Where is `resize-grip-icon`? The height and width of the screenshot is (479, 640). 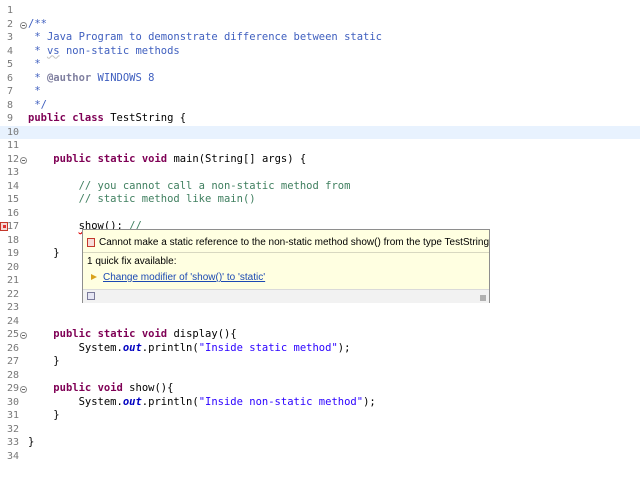
resize-grip-icon is located at coordinates (483, 298).